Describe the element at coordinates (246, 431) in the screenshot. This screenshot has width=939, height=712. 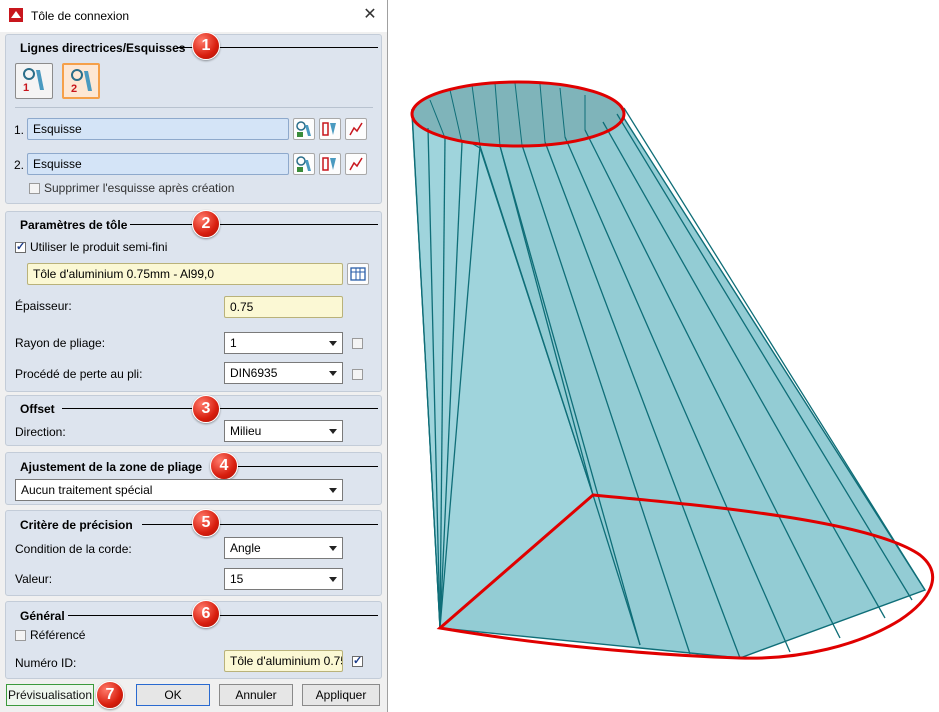
I see `direction-value: Milieu` at that location.